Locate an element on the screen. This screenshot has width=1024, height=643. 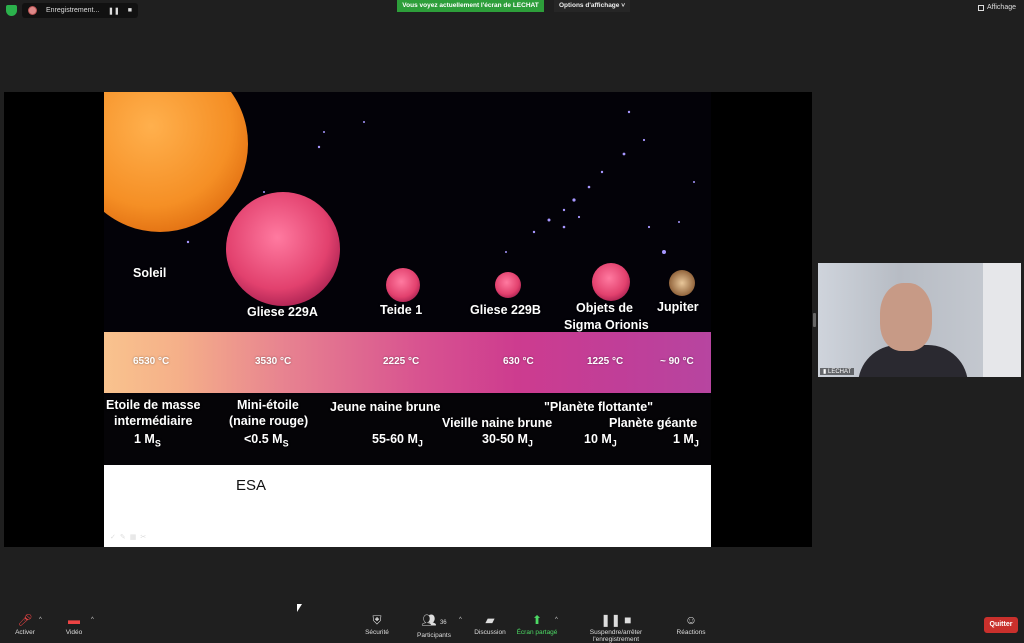
participants-icon: 👥︎ 36 is located at coordinates (434, 620).